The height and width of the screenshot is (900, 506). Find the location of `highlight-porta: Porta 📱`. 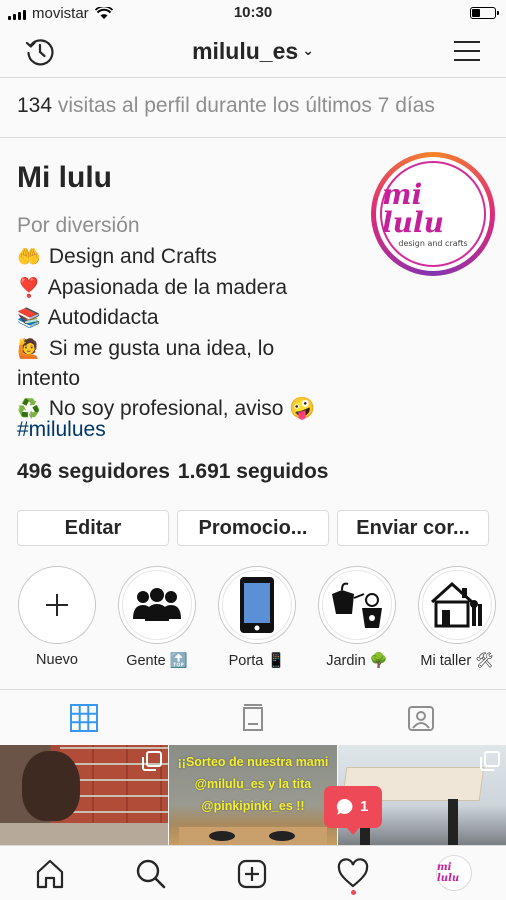

highlight-porta: Porta 📱 is located at coordinates (257, 617).